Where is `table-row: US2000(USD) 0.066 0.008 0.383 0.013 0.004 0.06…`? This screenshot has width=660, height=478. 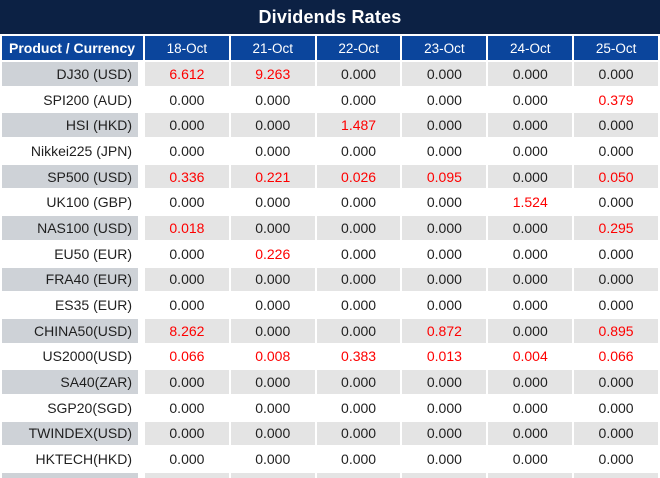 table-row: US2000(USD) 0.066 0.008 0.383 0.013 0.004 0.06… is located at coordinates (330, 356).